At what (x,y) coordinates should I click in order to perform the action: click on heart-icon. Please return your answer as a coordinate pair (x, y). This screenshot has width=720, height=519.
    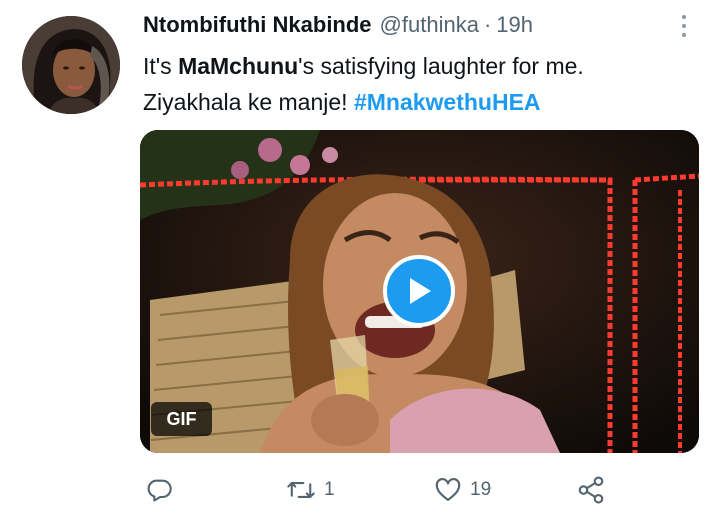
    Looking at the image, I should click on (448, 489).